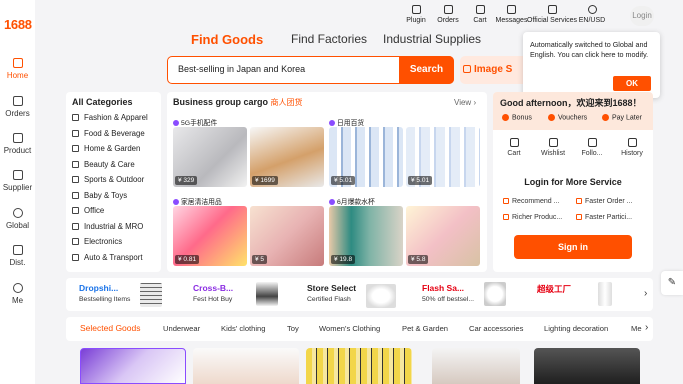 The image size is (683, 384). What do you see at coordinates (99, 195) in the screenshot?
I see `category-item: Baby & Toys` at bounding box center [99, 195].